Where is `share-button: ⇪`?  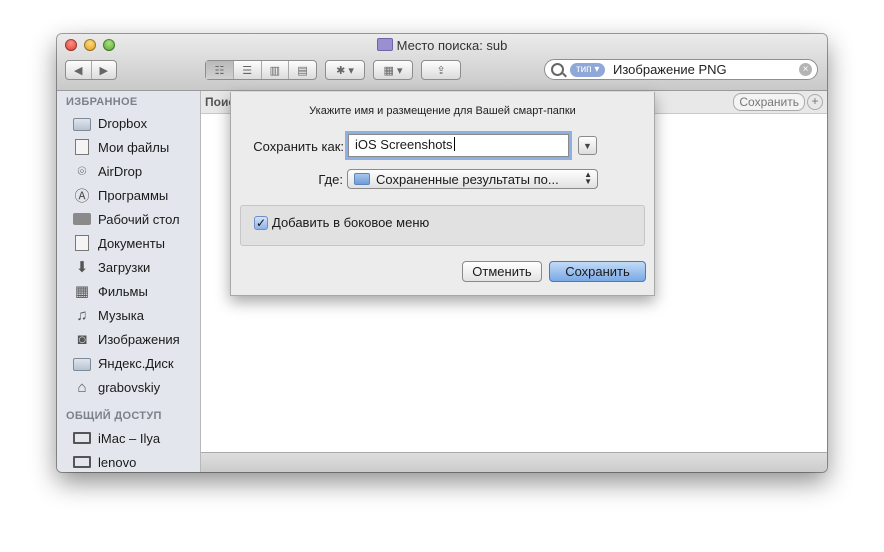
share-button: ⇪ is located at coordinates (441, 70).